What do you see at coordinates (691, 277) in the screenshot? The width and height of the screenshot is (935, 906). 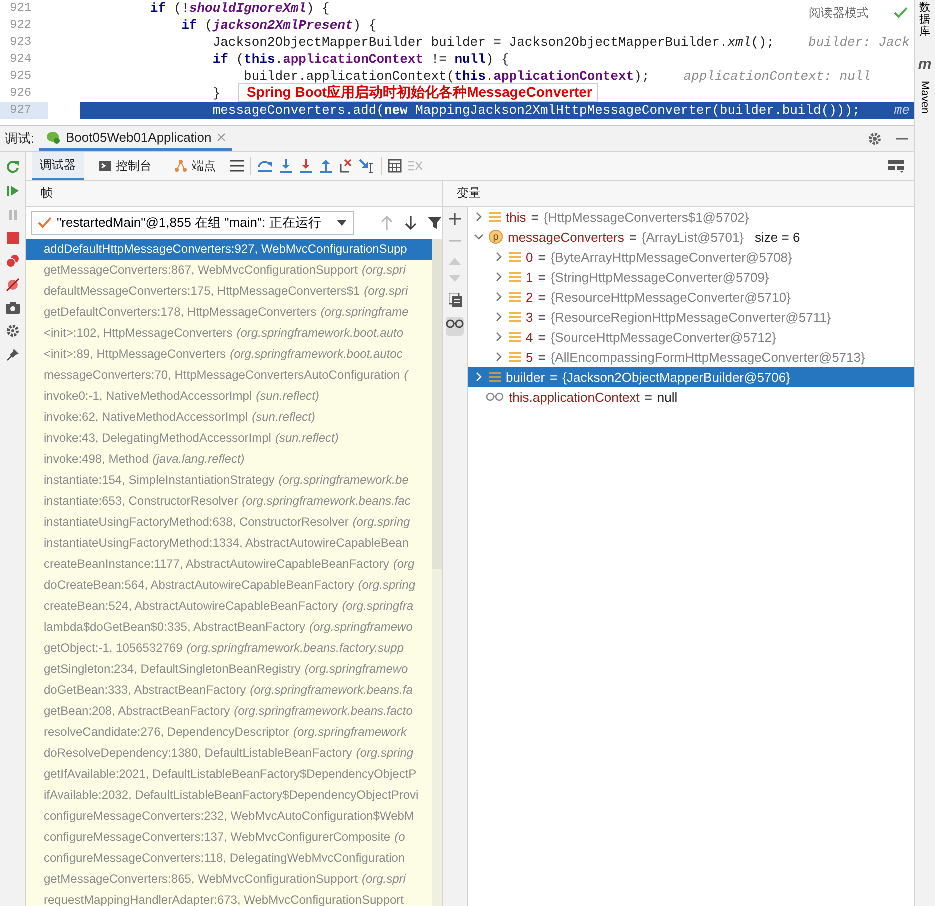 I see `variable-row: 1 = {StringHttpMessageConverter@5709}` at bounding box center [691, 277].